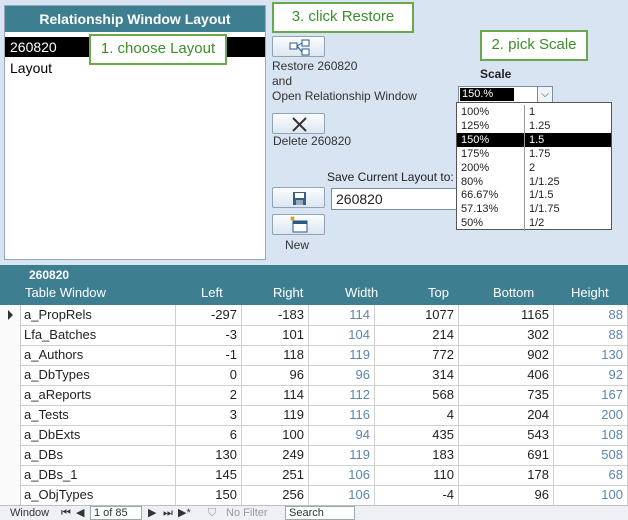 The width and height of the screenshot is (628, 520). What do you see at coordinates (534, 154) in the screenshot?
I see `scale-option: 175% 1.75` at bounding box center [534, 154].